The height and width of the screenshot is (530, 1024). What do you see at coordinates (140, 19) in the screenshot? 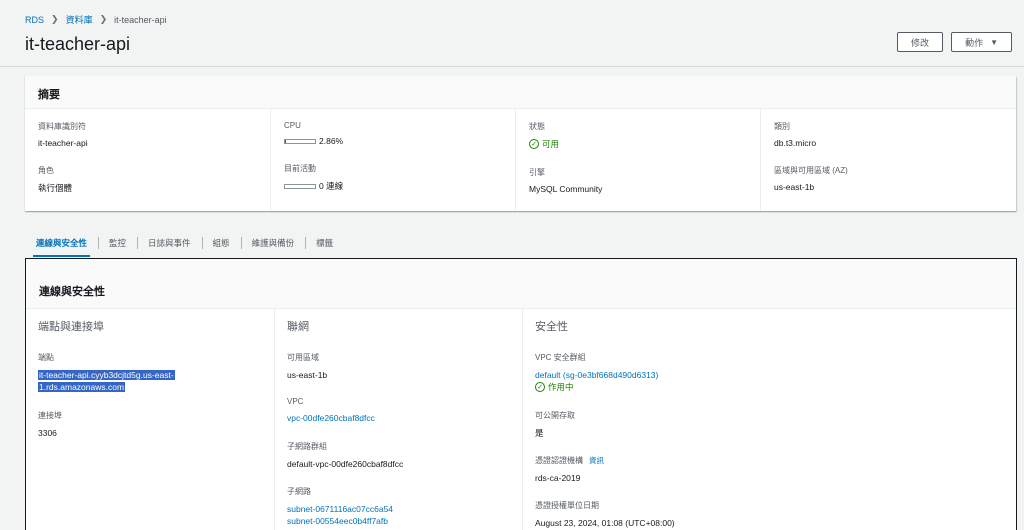
I see `breadcrumb-current: it-teacher-api` at bounding box center [140, 19].